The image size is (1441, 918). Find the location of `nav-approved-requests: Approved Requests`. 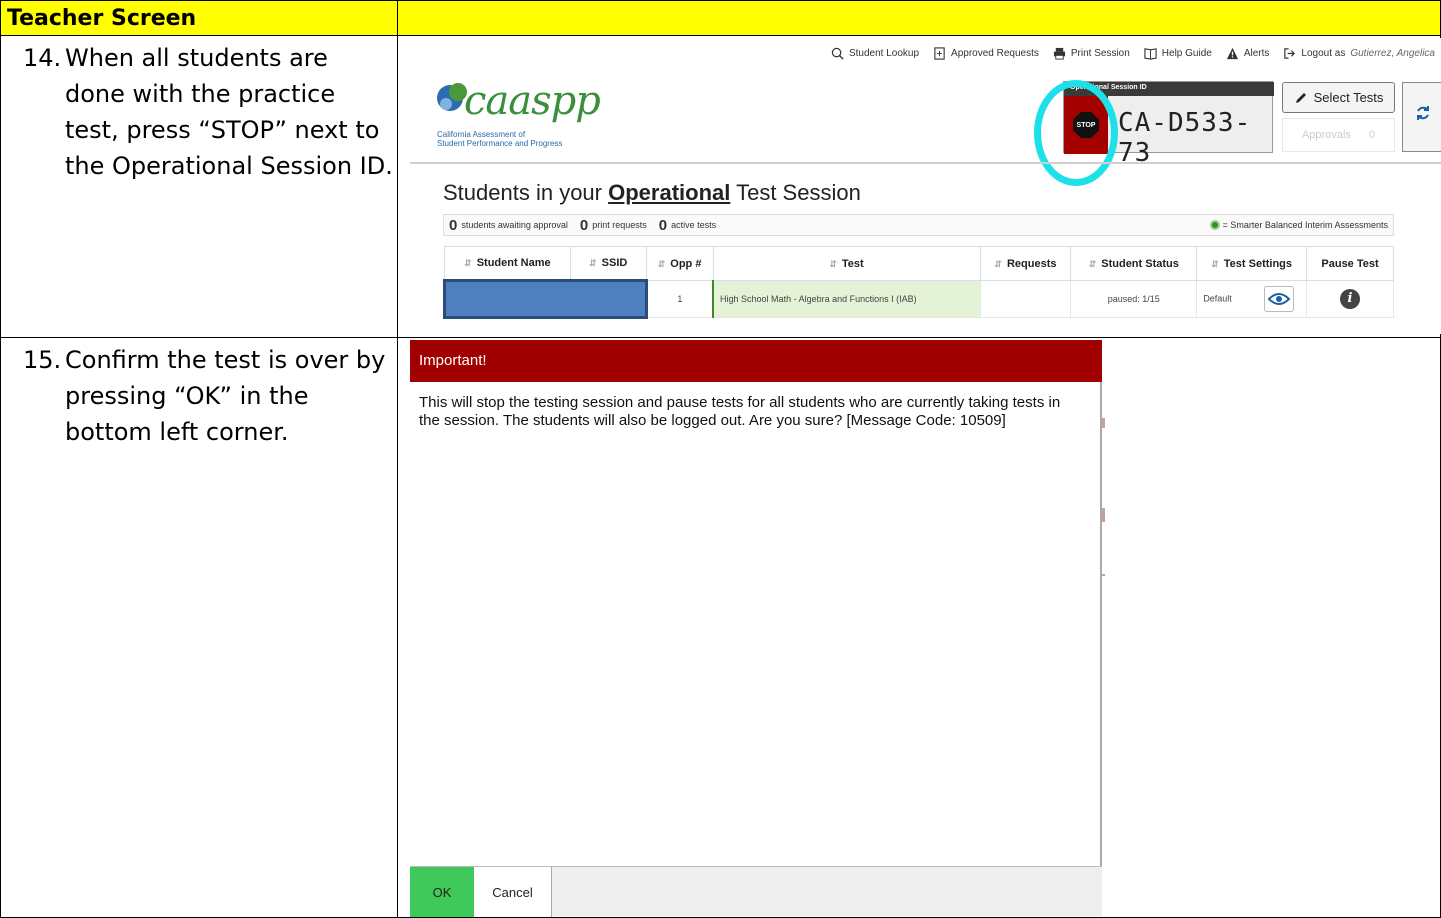

nav-approved-requests: Approved Requests is located at coordinates (986, 53).